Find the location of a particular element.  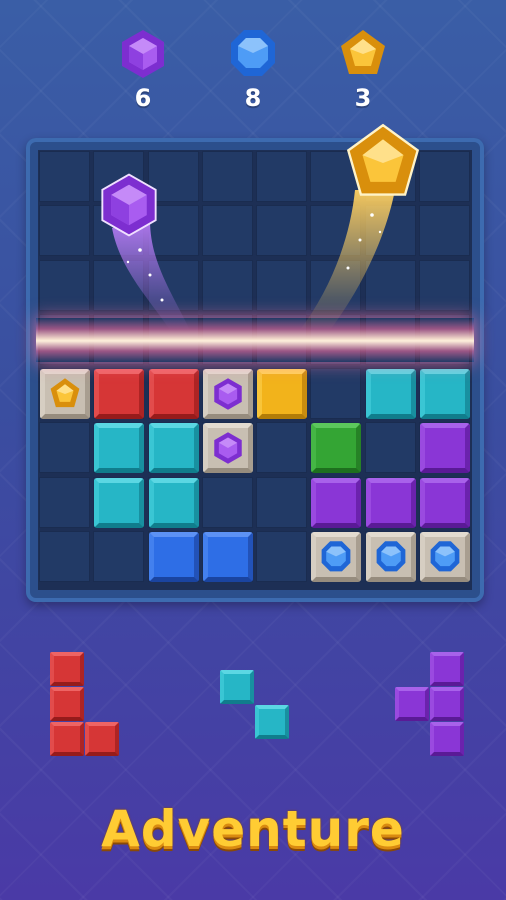

mode-title: Adventure is located at coordinates (253, 829).